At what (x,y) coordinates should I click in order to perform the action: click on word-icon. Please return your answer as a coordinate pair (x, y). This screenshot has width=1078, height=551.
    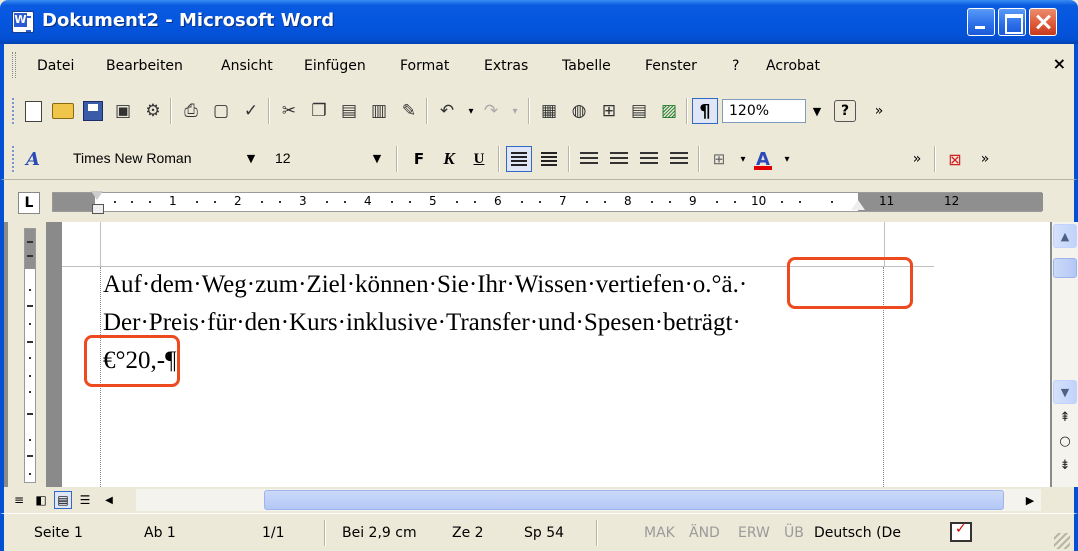
    Looking at the image, I should click on (23, 22).